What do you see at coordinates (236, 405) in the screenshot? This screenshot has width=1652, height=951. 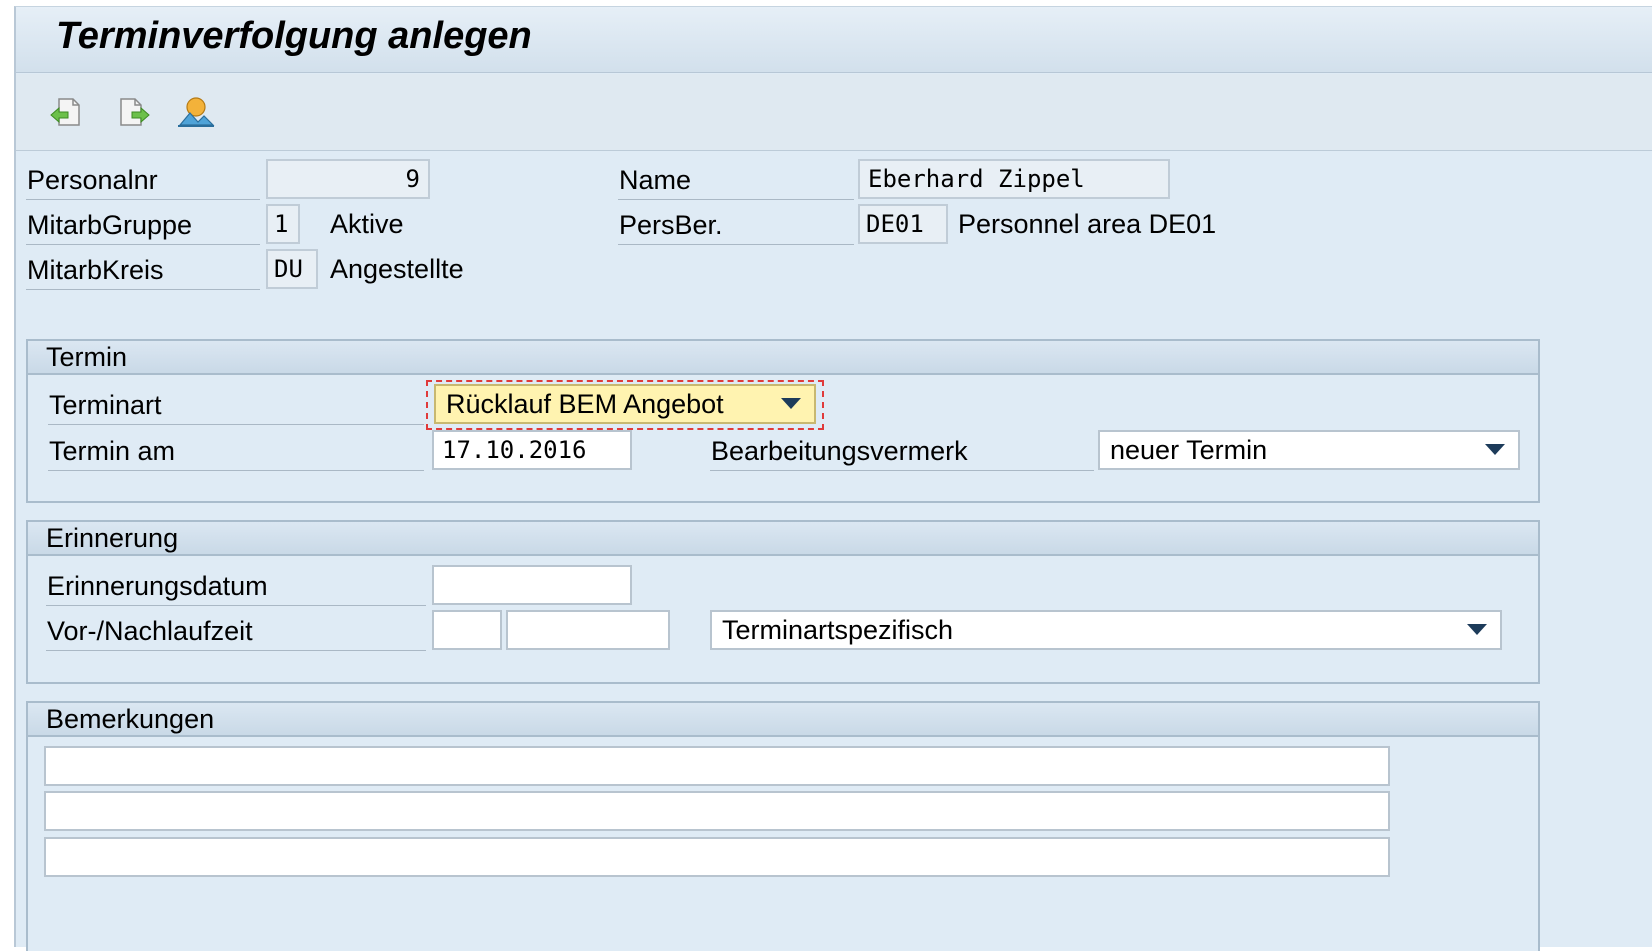 I see `terminart-label: Terminart` at bounding box center [236, 405].